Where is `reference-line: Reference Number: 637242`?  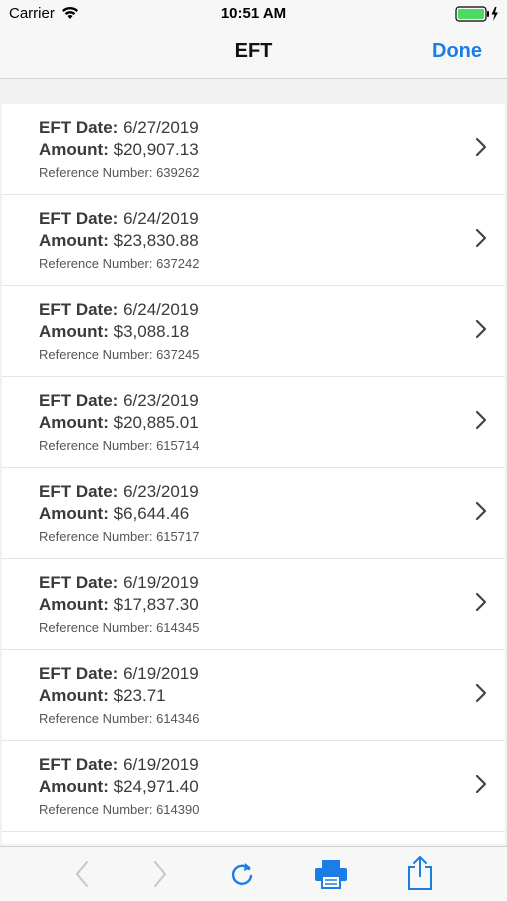 reference-line: Reference Number: 637242 is located at coordinates (119, 263).